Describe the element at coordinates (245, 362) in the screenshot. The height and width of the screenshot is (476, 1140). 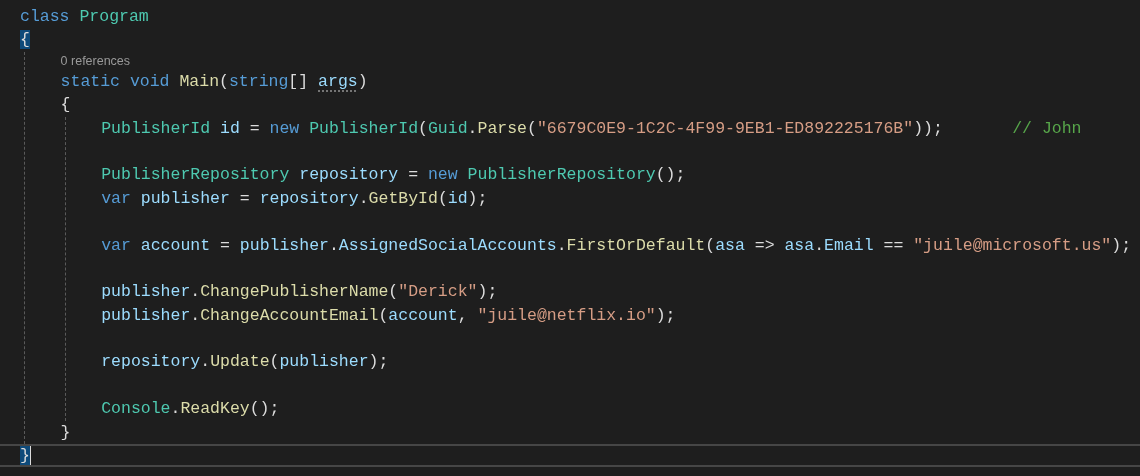
I see `code-line: repository.Update(publisher);` at that location.